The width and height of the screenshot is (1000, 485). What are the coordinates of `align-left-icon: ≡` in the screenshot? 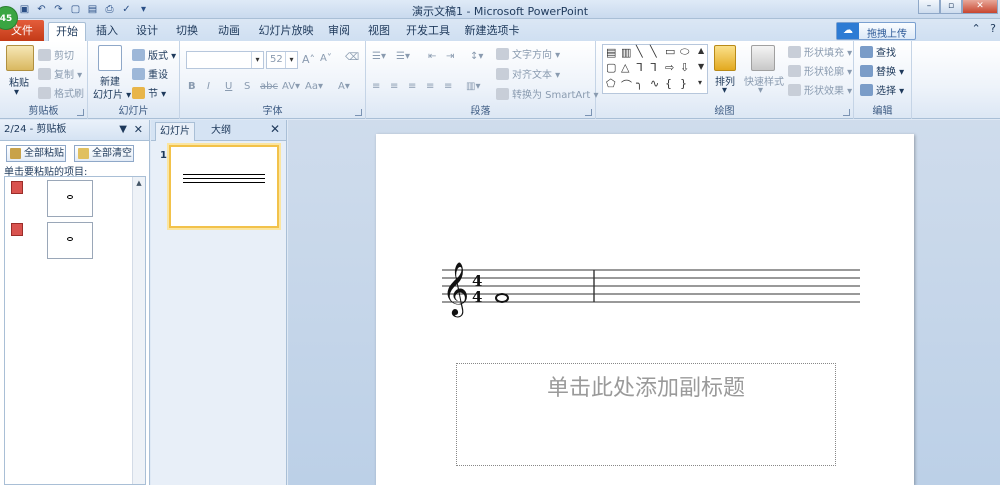 It's located at (376, 86).